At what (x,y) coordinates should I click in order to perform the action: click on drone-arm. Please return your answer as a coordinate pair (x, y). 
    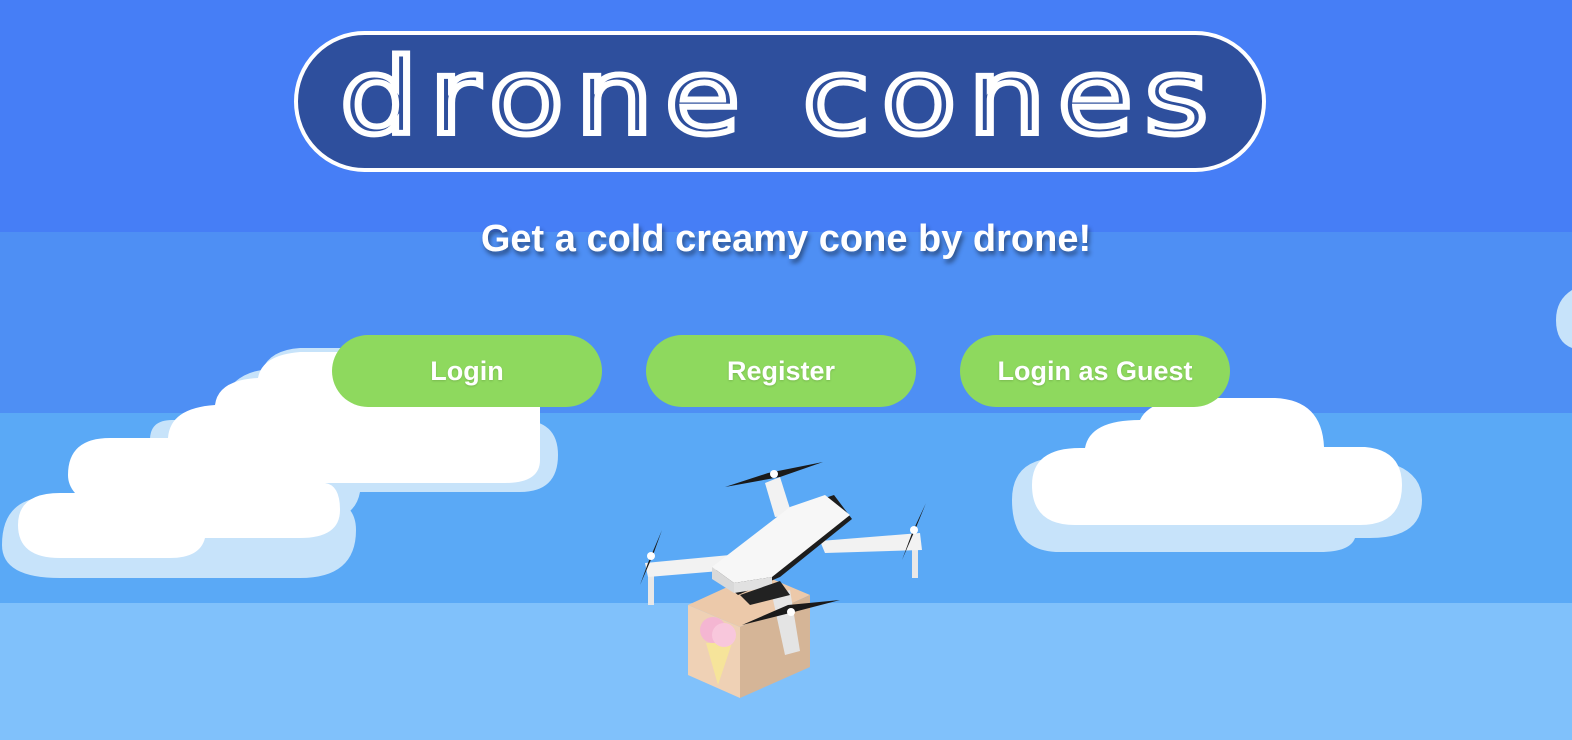
    Looking at the image, I should click on (871, 543).